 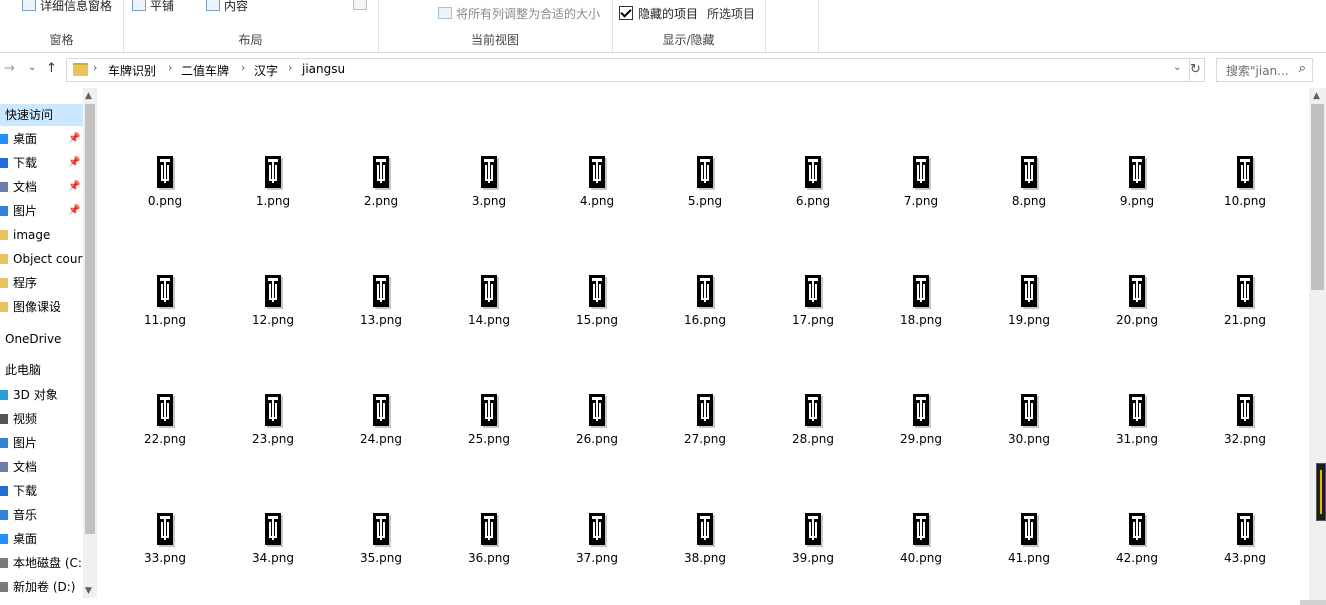 I want to click on file-item: 7.png, so click(x=921, y=191).